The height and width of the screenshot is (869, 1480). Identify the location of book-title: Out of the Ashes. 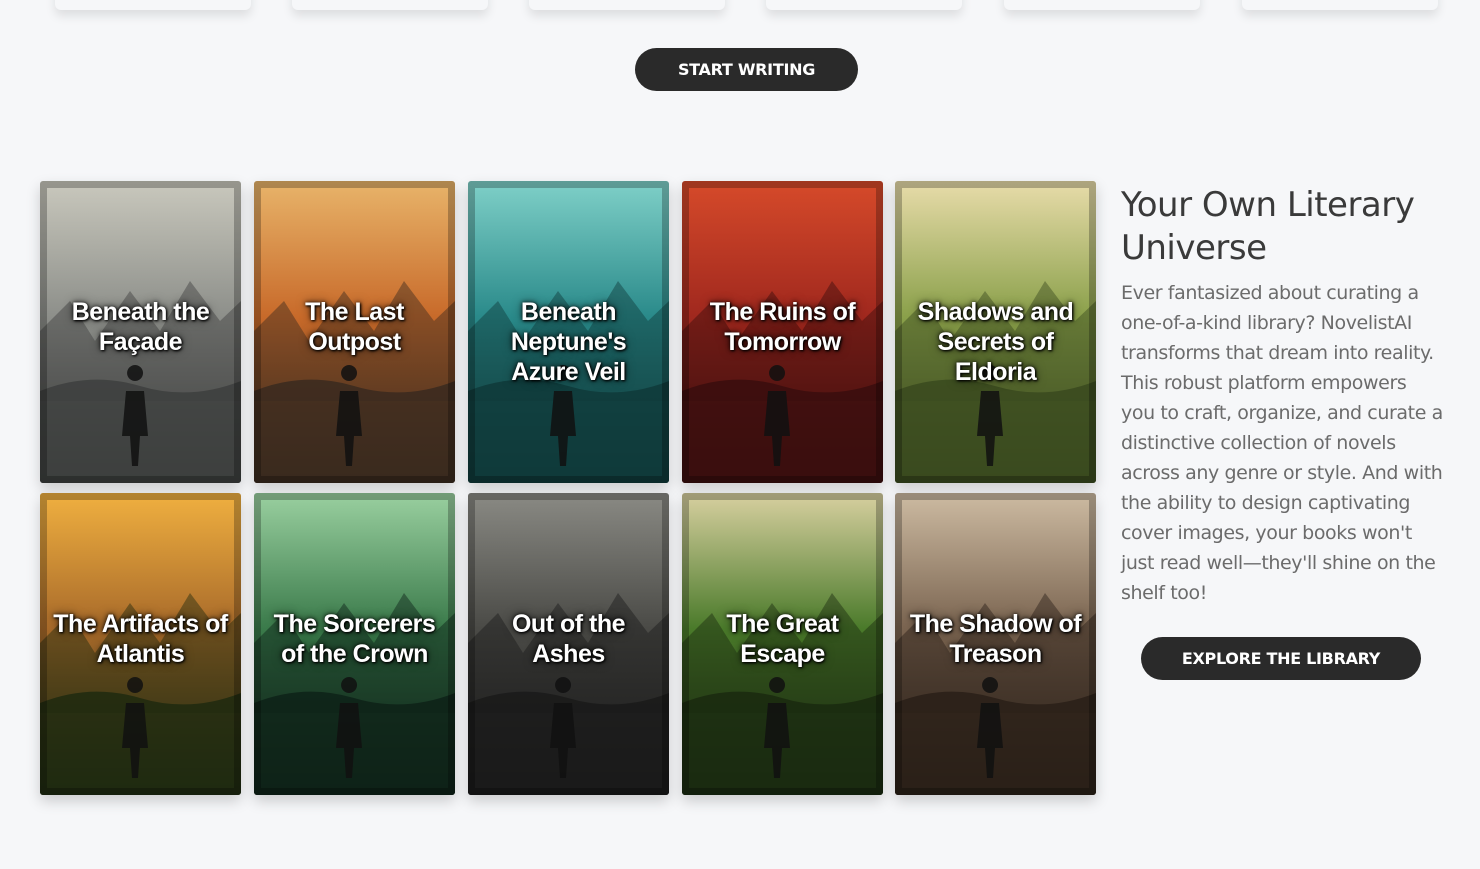
(568, 639).